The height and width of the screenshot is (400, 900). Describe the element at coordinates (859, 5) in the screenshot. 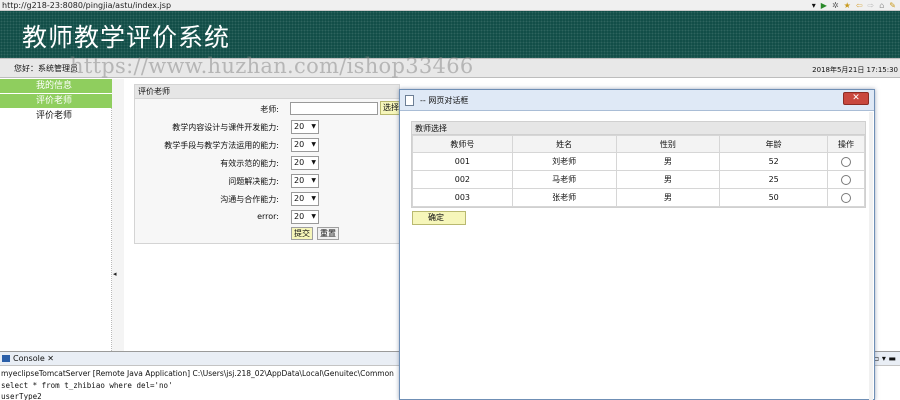

I see `back-icon: ⇦` at that location.